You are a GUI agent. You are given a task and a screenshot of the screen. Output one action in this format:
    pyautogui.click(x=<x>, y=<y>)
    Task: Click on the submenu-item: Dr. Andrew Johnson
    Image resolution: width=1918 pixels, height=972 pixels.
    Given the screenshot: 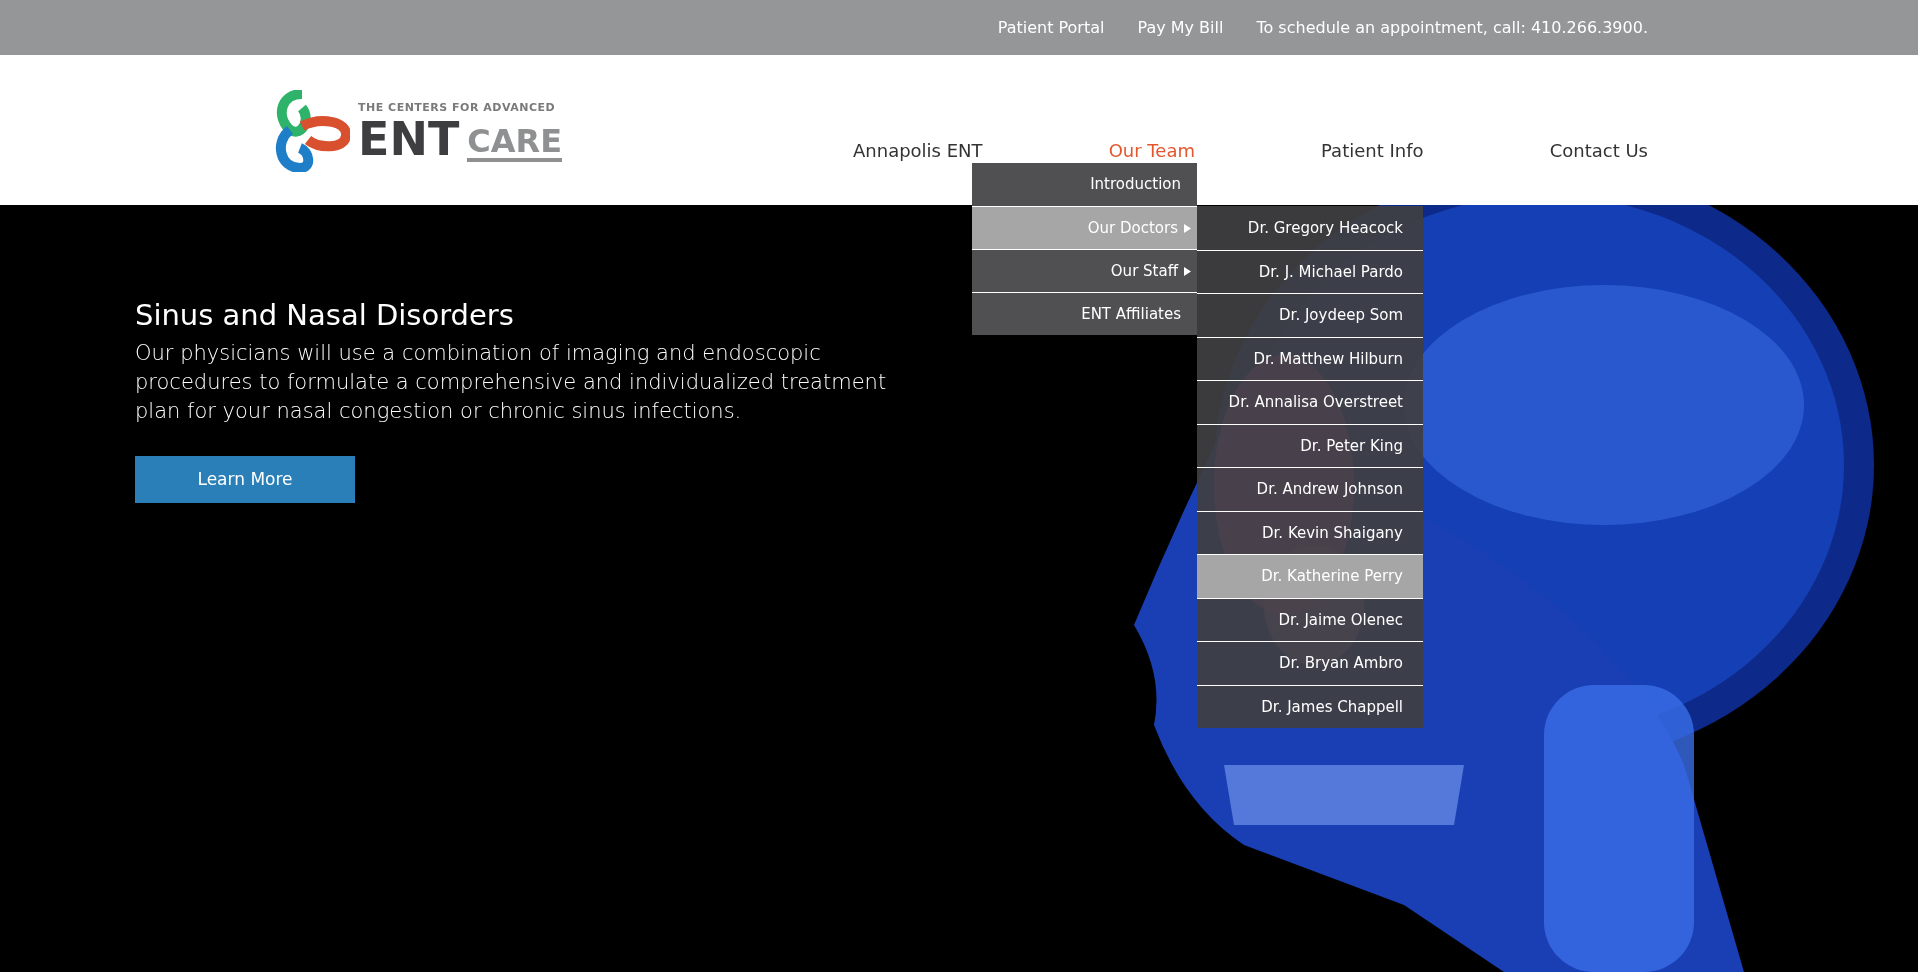 What is the action you would take?
    pyautogui.click(x=1310, y=489)
    